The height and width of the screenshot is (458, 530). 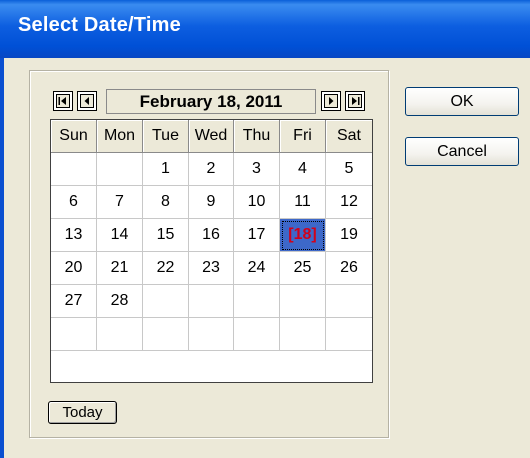 I want to click on prev-month-button, so click(x=87, y=101).